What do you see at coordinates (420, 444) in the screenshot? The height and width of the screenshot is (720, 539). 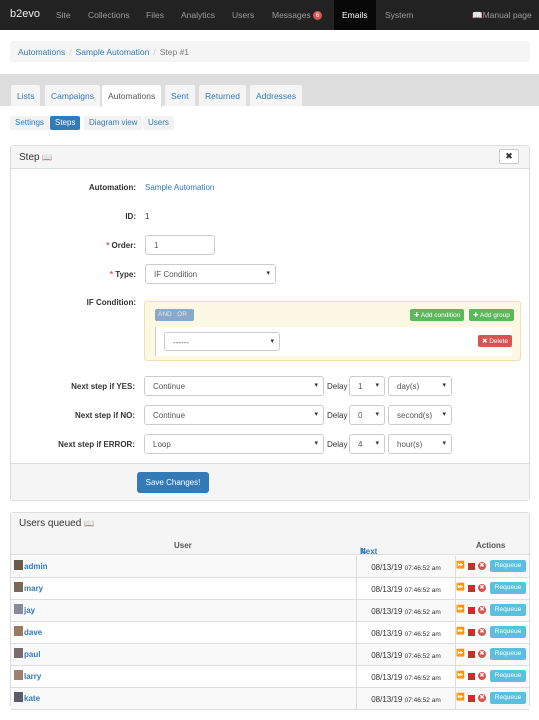 I see `error-unit-select: hour(s) ▾` at bounding box center [420, 444].